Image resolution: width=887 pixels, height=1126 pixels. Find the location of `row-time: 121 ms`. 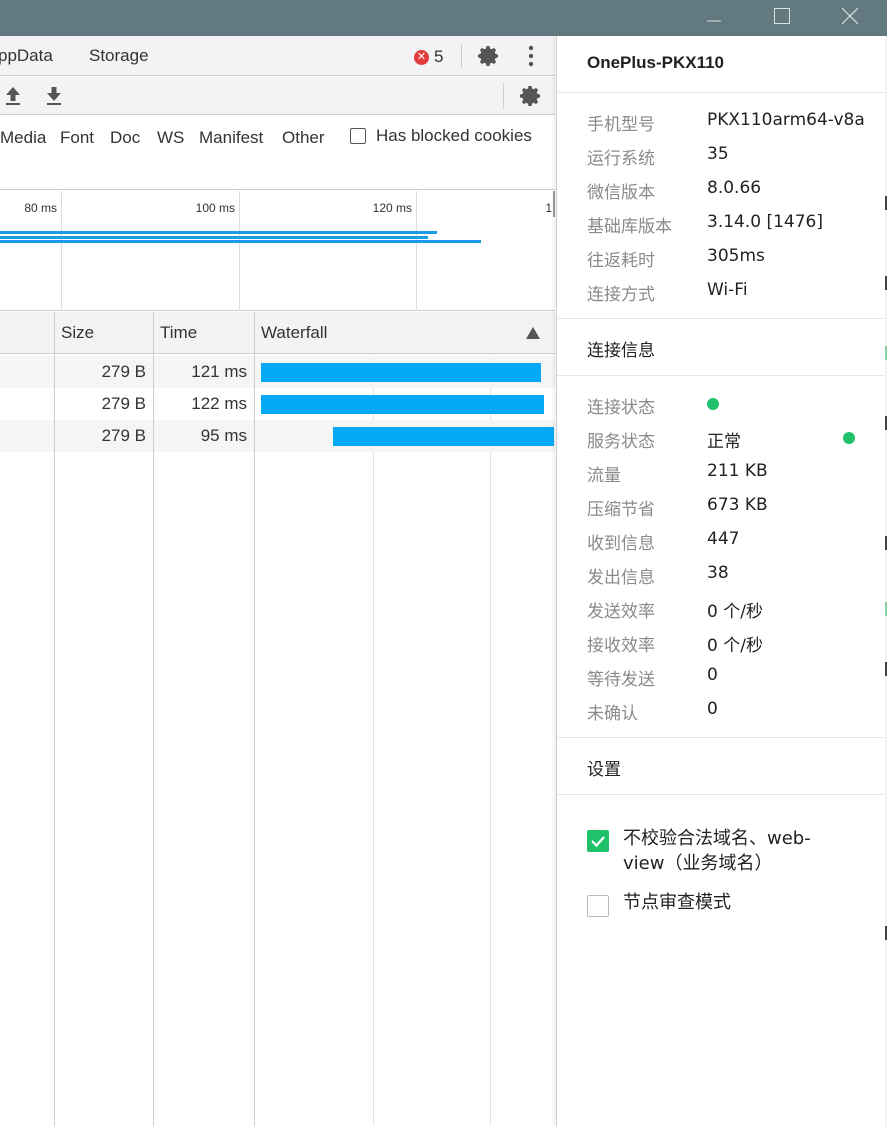

row-time: 121 ms is located at coordinates (219, 371).